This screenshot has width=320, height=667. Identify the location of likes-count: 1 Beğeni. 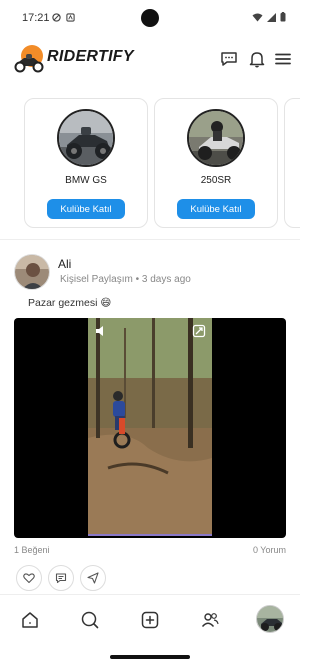
(32, 550).